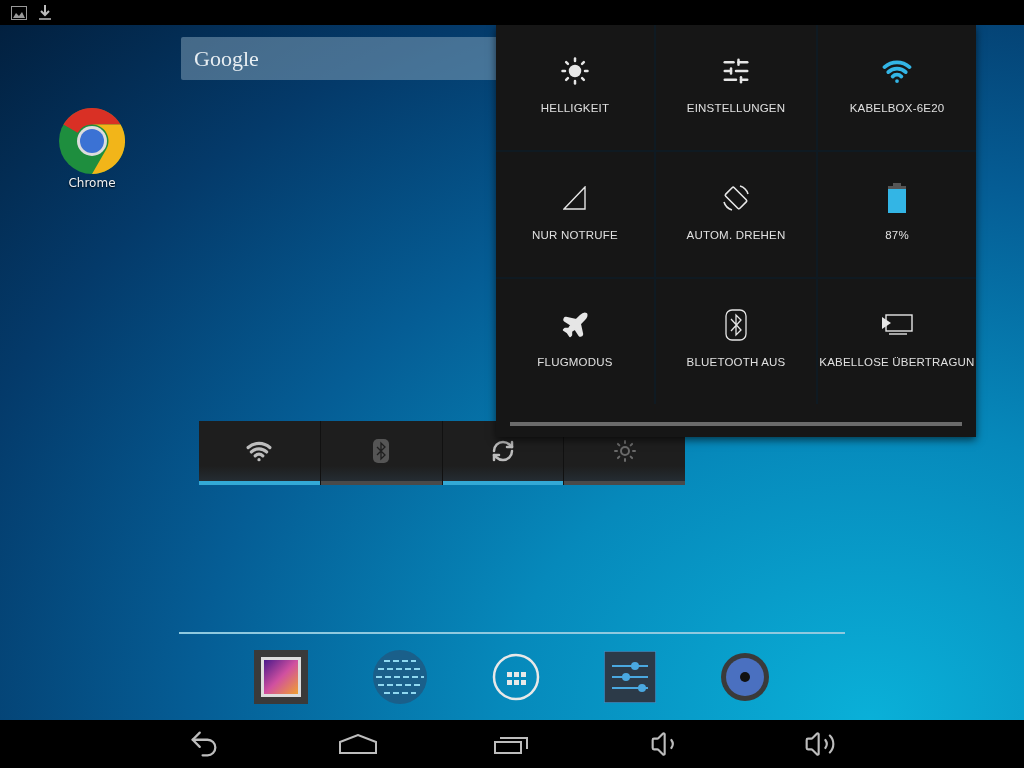  What do you see at coordinates (45, 12) in the screenshot?
I see `download-icon` at bounding box center [45, 12].